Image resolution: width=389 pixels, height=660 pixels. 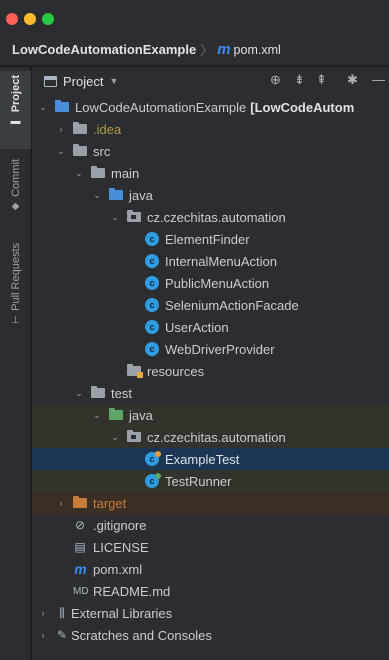 I want to click on gitignore-icon: ⊘, so click(x=80, y=525).